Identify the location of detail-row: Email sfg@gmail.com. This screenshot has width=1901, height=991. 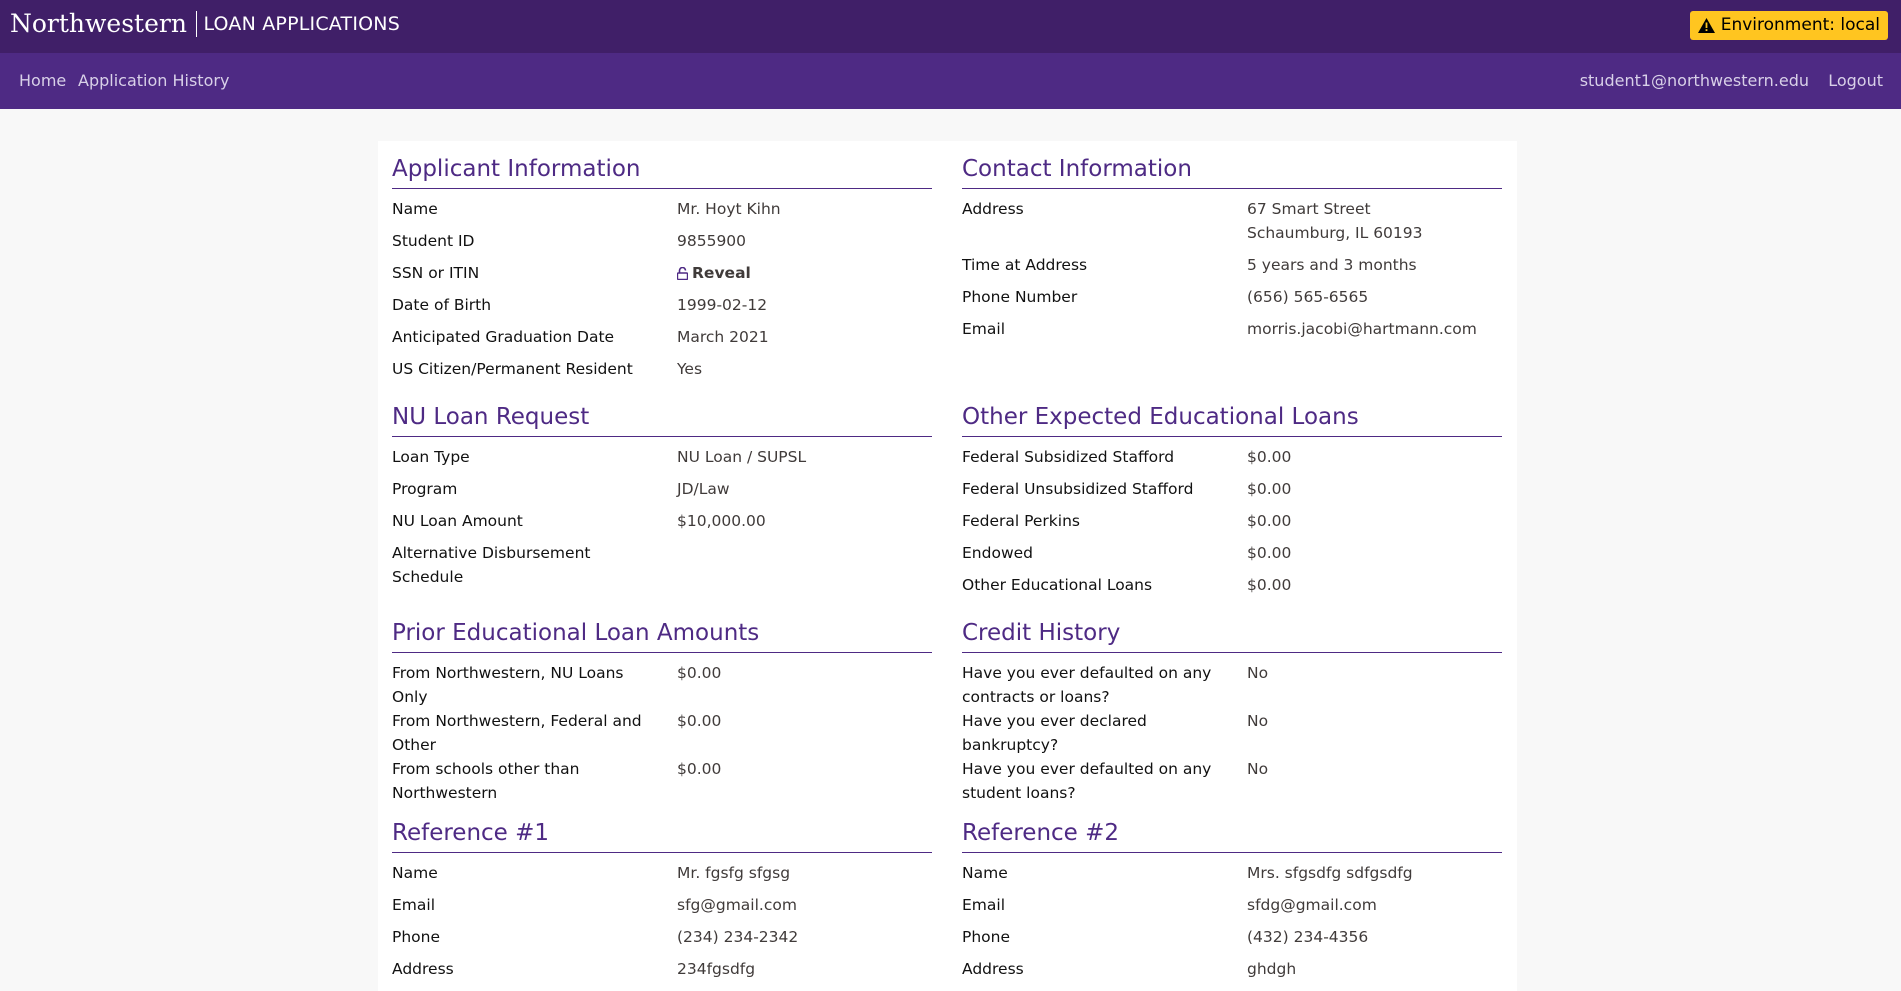
(662, 905).